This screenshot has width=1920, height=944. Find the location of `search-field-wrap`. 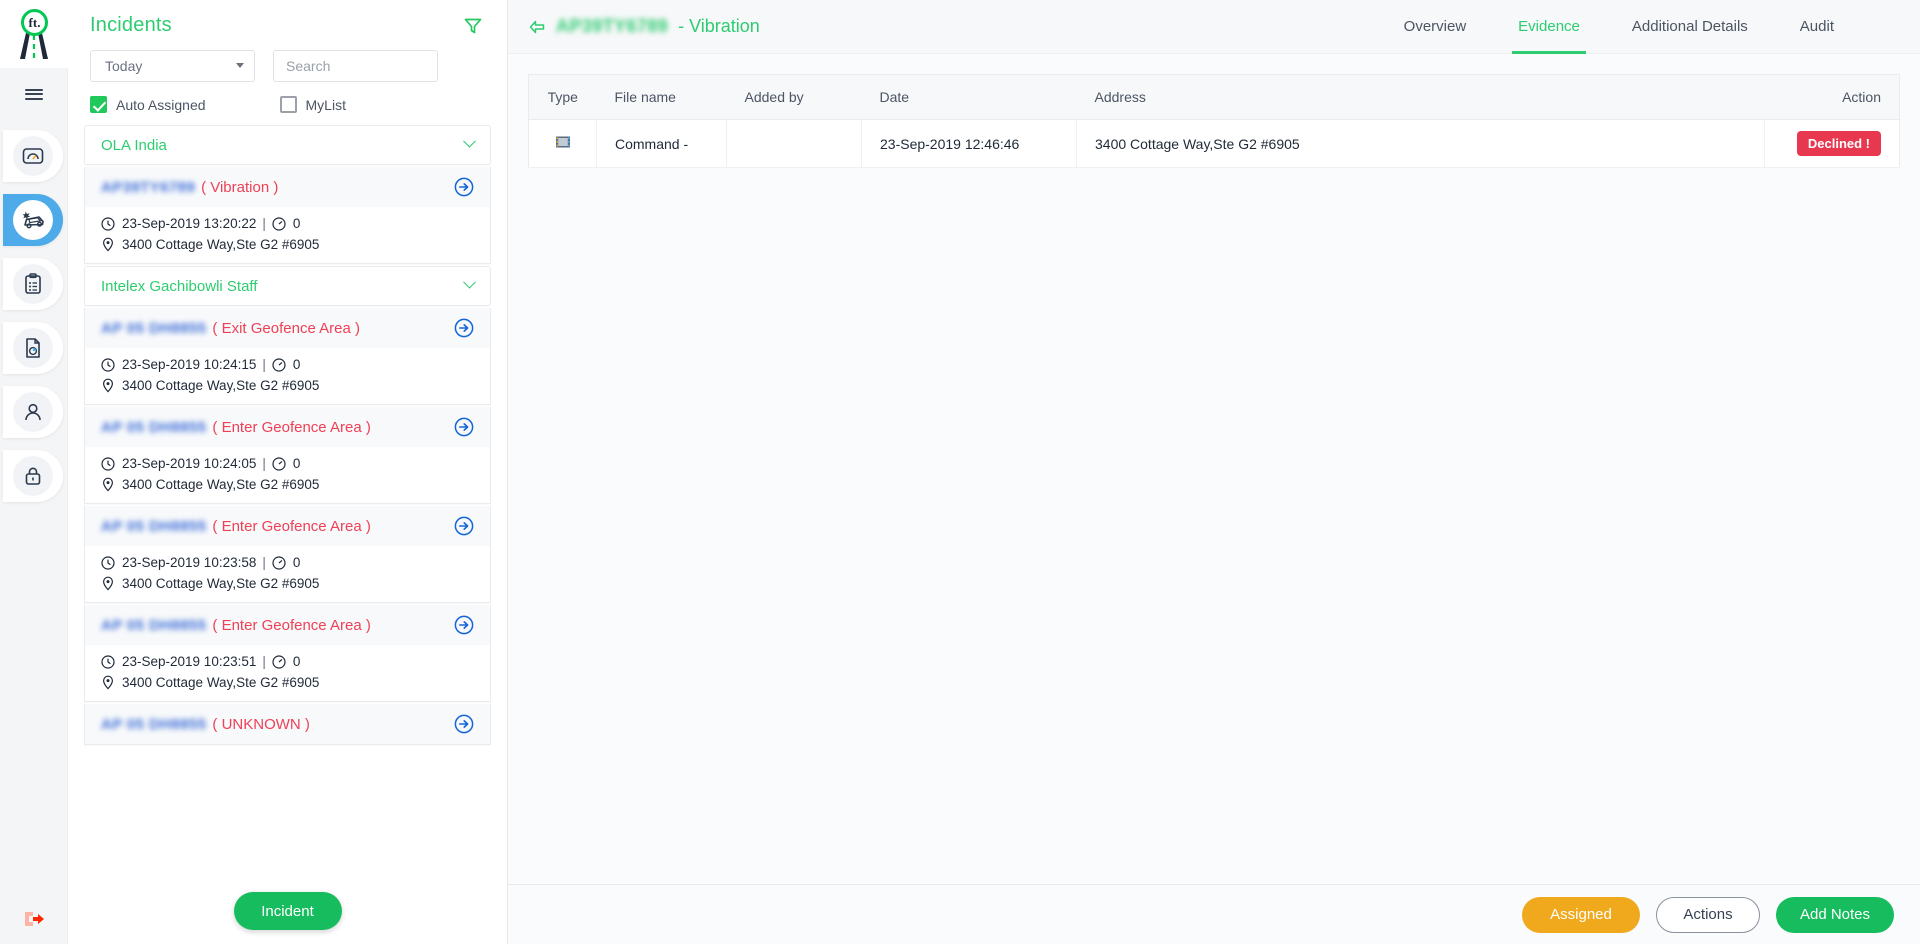

search-field-wrap is located at coordinates (355, 66).